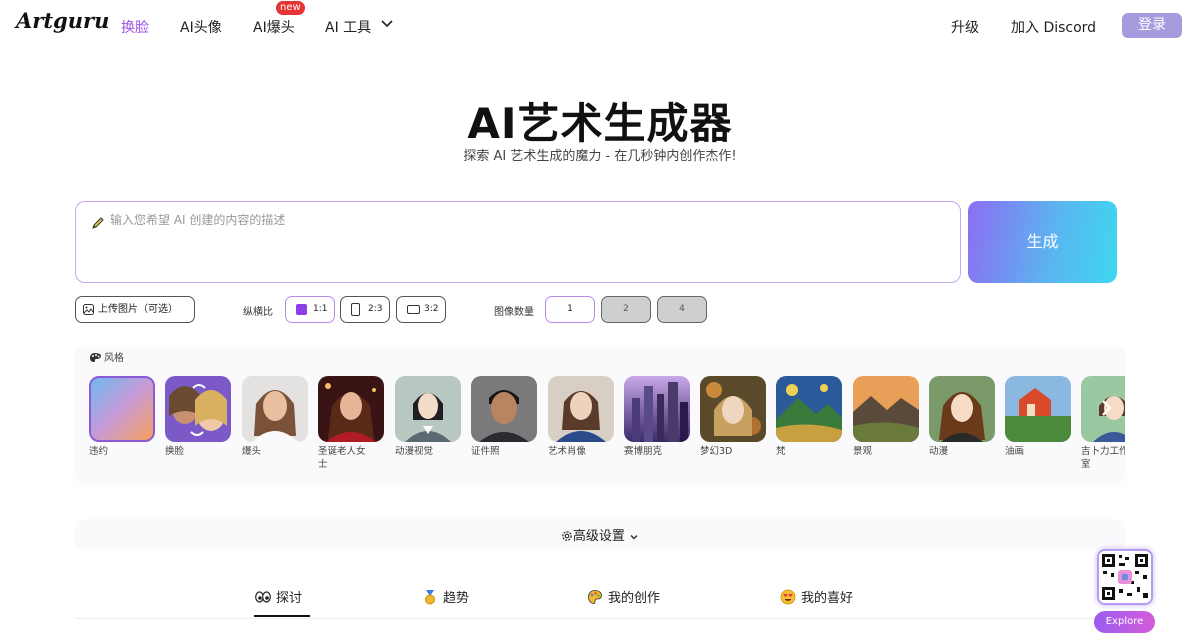 Image resolution: width=1200 pixels, height=639 pixels. What do you see at coordinates (600, 156) in the screenshot?
I see `page-subtitle: 探索 AI 艺术生成的魔力 - 在几秒钟内创作杰作!` at bounding box center [600, 156].